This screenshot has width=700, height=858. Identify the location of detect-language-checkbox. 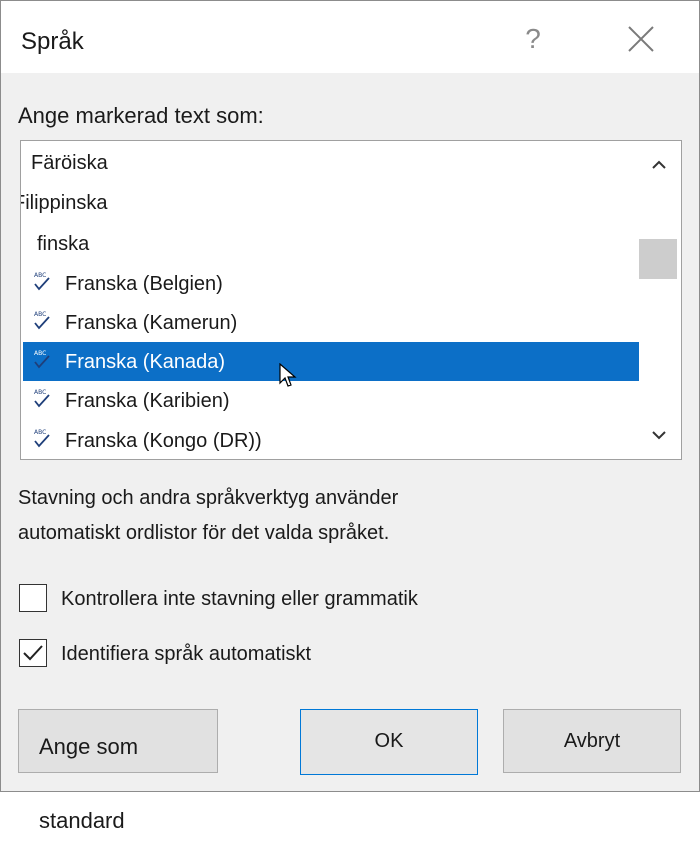
(33, 653).